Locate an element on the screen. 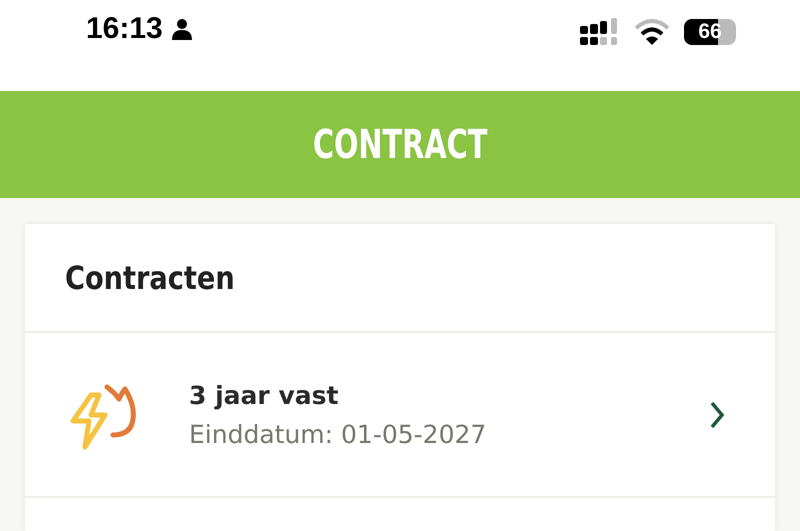 Image resolution: width=800 pixels, height=531 pixels. wifi-icon is located at coordinates (652, 32).